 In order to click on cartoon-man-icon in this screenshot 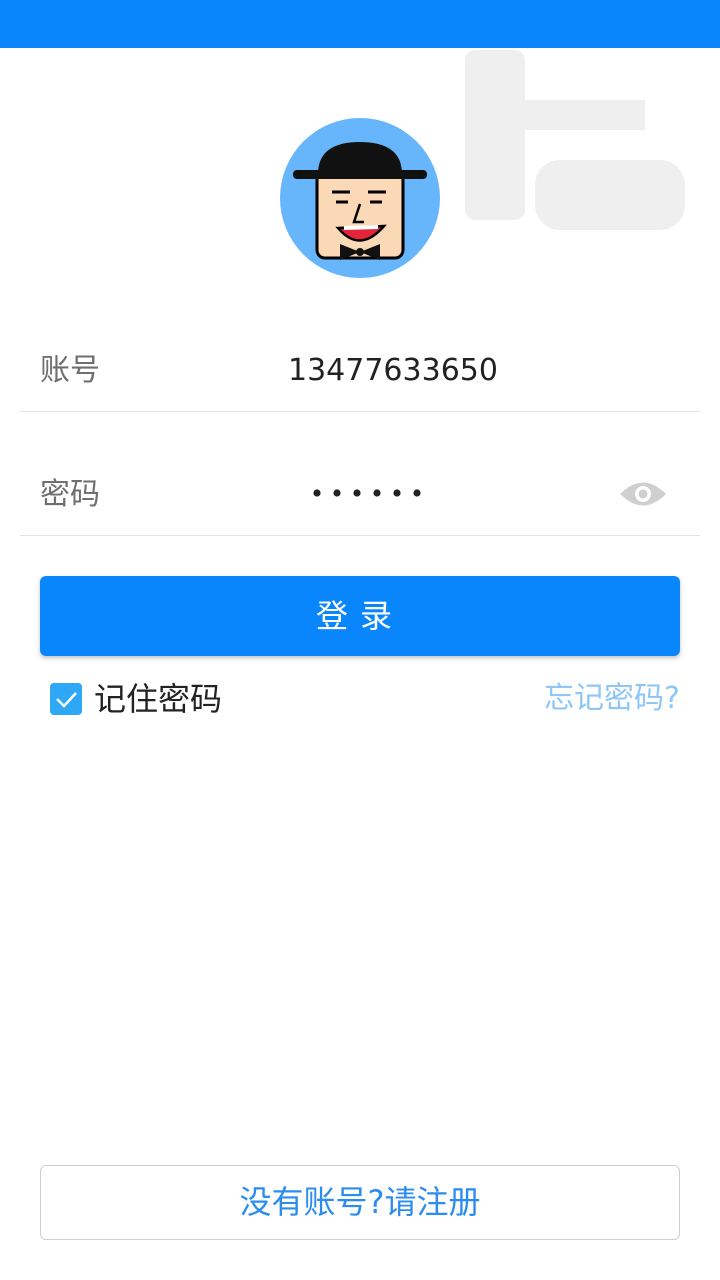, I will do `click(360, 201)`.